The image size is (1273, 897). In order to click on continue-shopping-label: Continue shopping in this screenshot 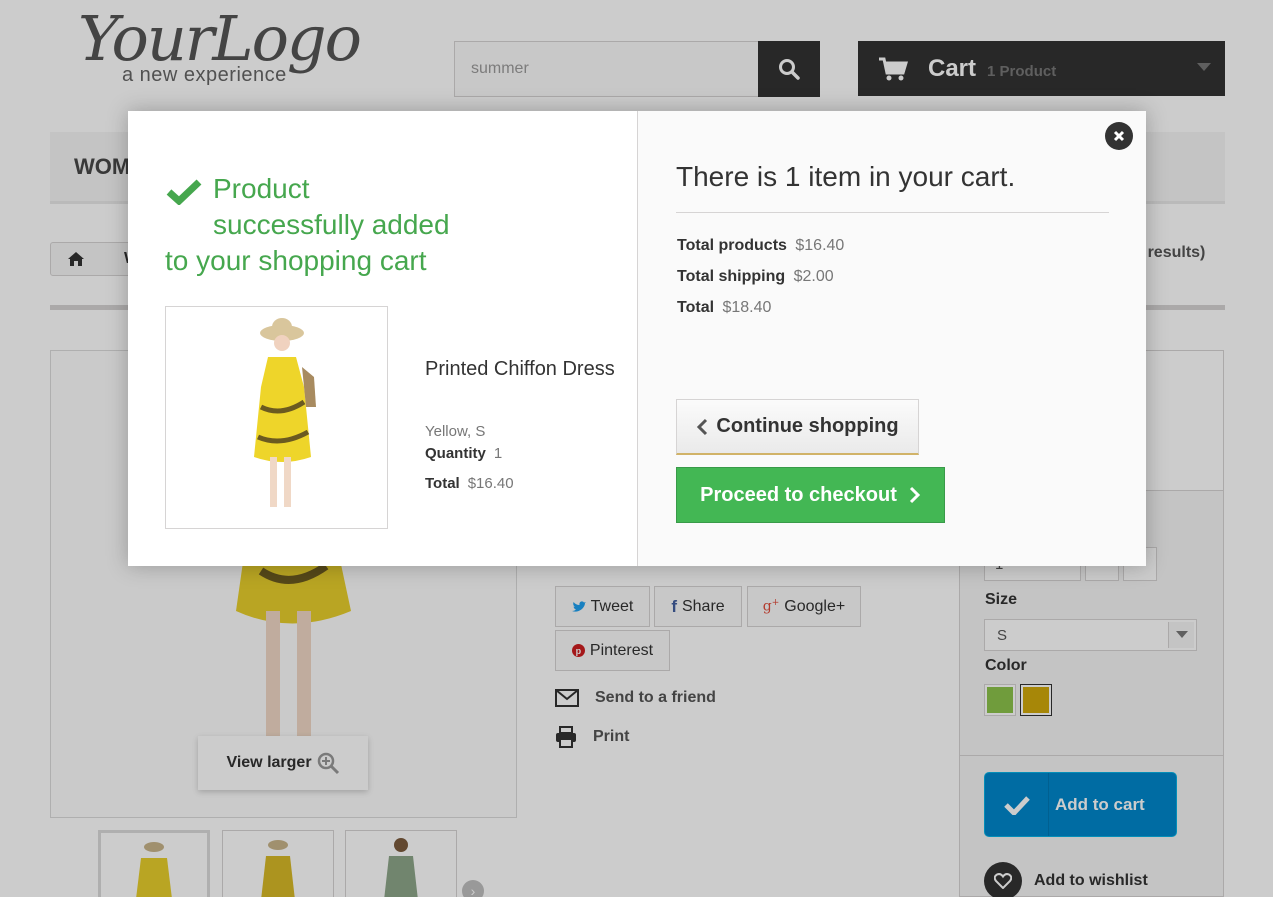, I will do `click(807, 426)`.